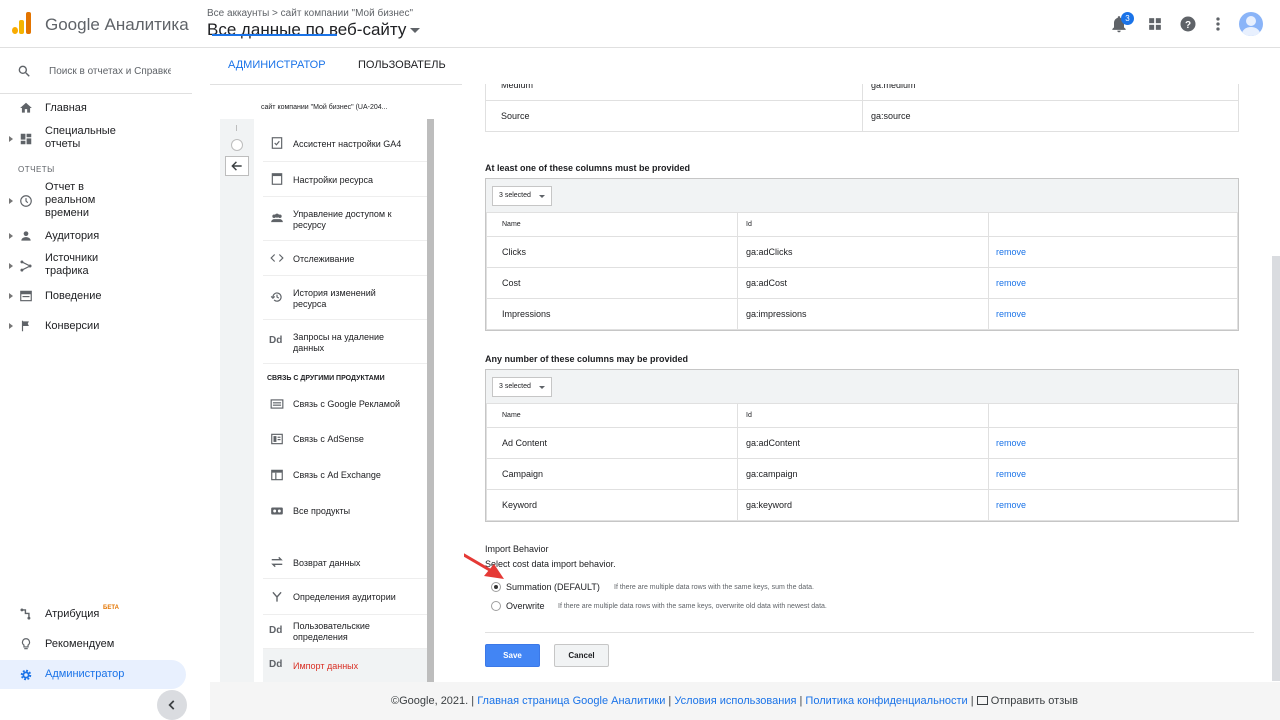  Describe the element at coordinates (1188, 24) in the screenshot. I see `help-icon: ?` at that location.